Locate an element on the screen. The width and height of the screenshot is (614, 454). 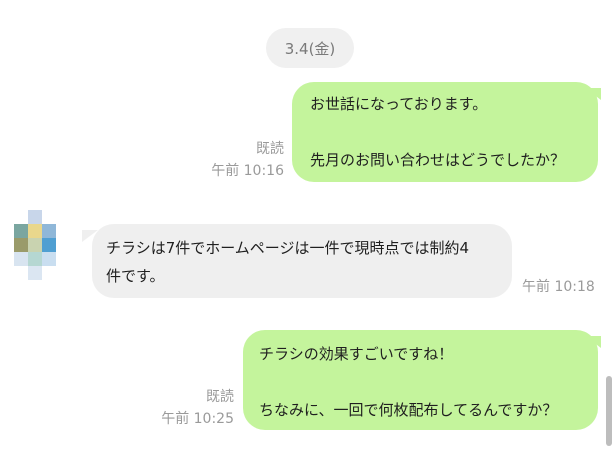
contact-avatar is located at coordinates (42, 245).